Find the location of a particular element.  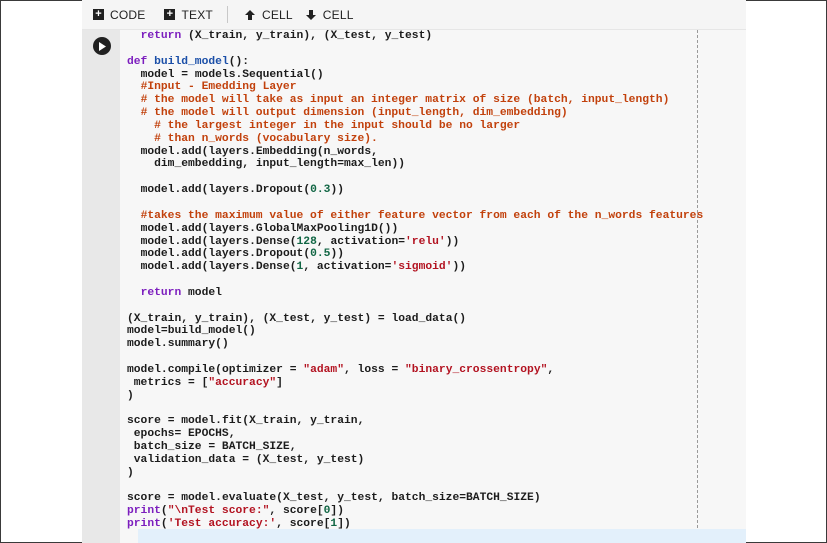

arrow-down-icon is located at coordinates (311, 14).